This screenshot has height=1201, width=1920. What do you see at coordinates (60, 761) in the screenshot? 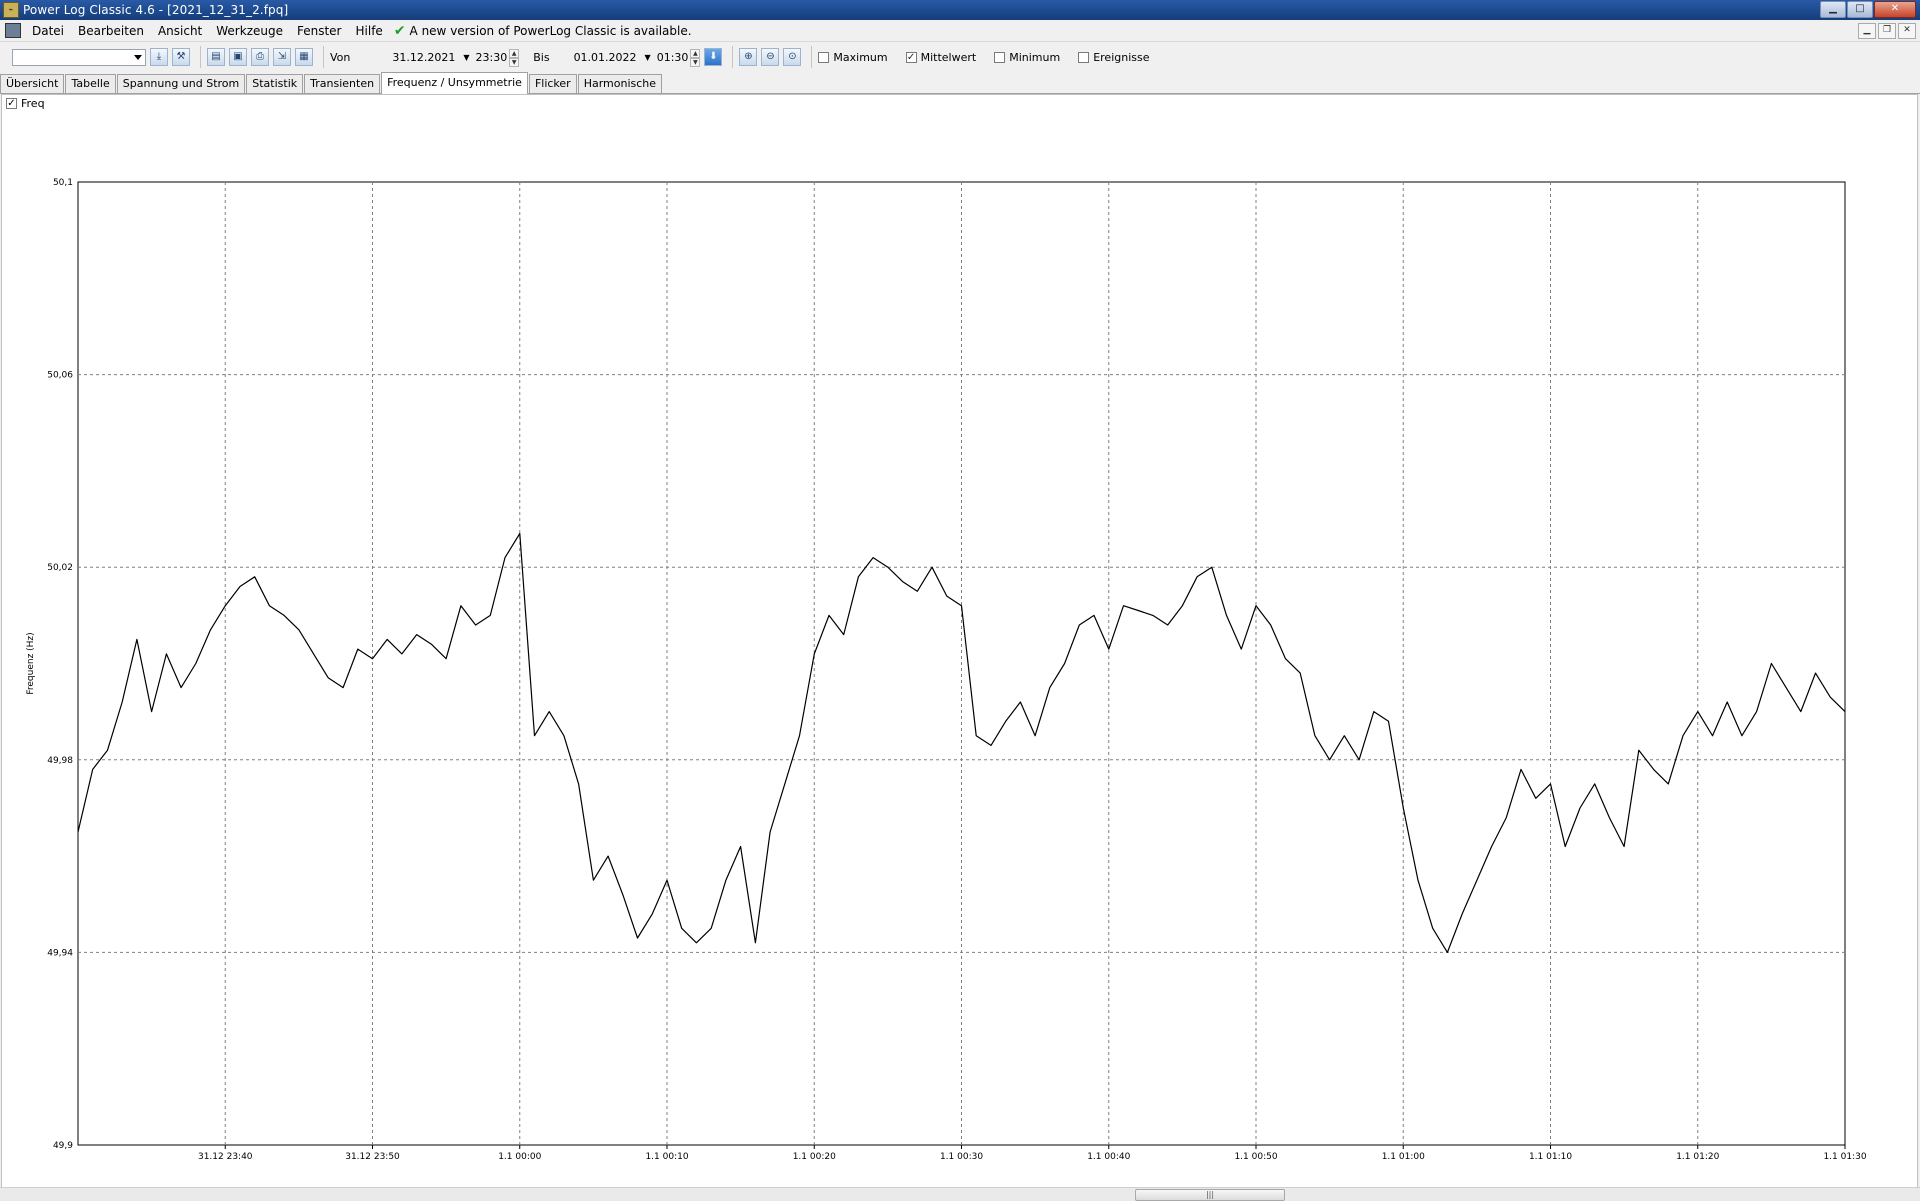
I see `y-tick-label: 49,98` at bounding box center [60, 761].